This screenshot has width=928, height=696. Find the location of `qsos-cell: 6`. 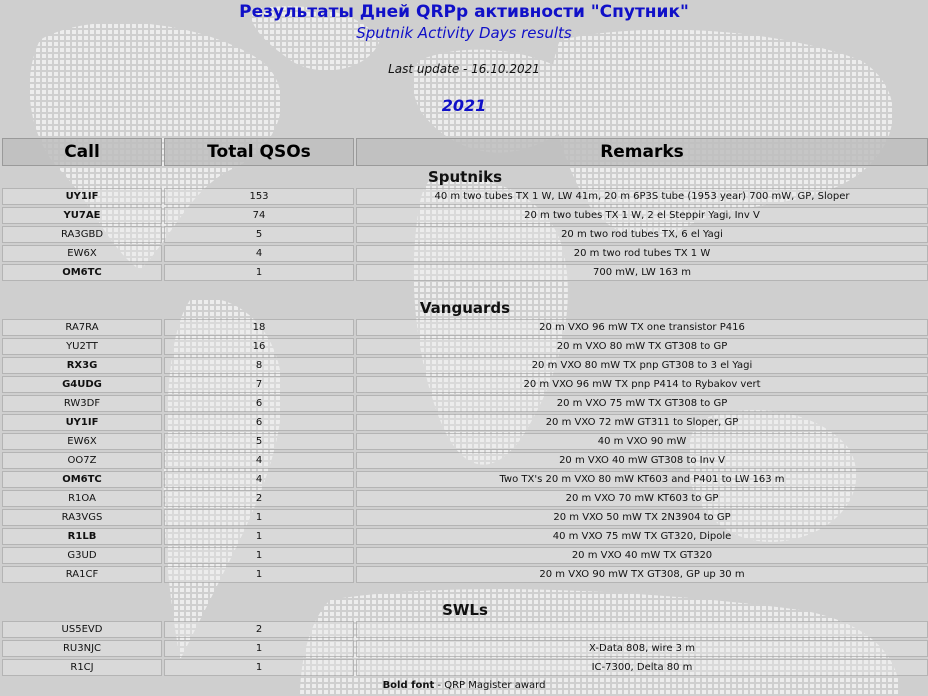

qsos-cell: 6 is located at coordinates (259, 403).